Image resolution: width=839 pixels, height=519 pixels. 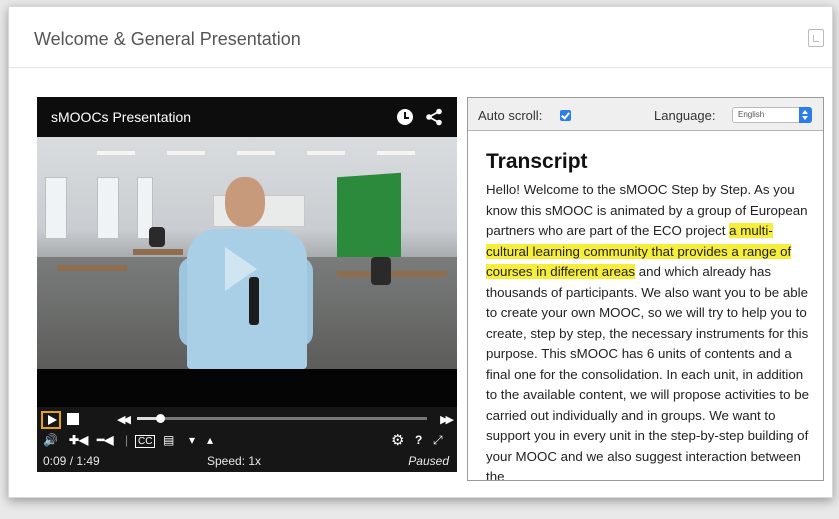 I want to click on language-value: English, so click(x=751, y=114).